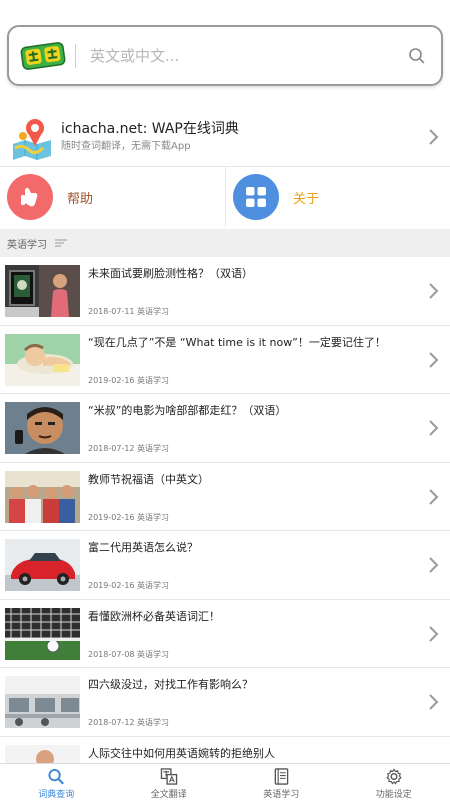 Image resolution: width=450 pixels, height=800 pixels. Describe the element at coordinates (112, 197) in the screenshot. I see `help-button: 帮助` at that location.